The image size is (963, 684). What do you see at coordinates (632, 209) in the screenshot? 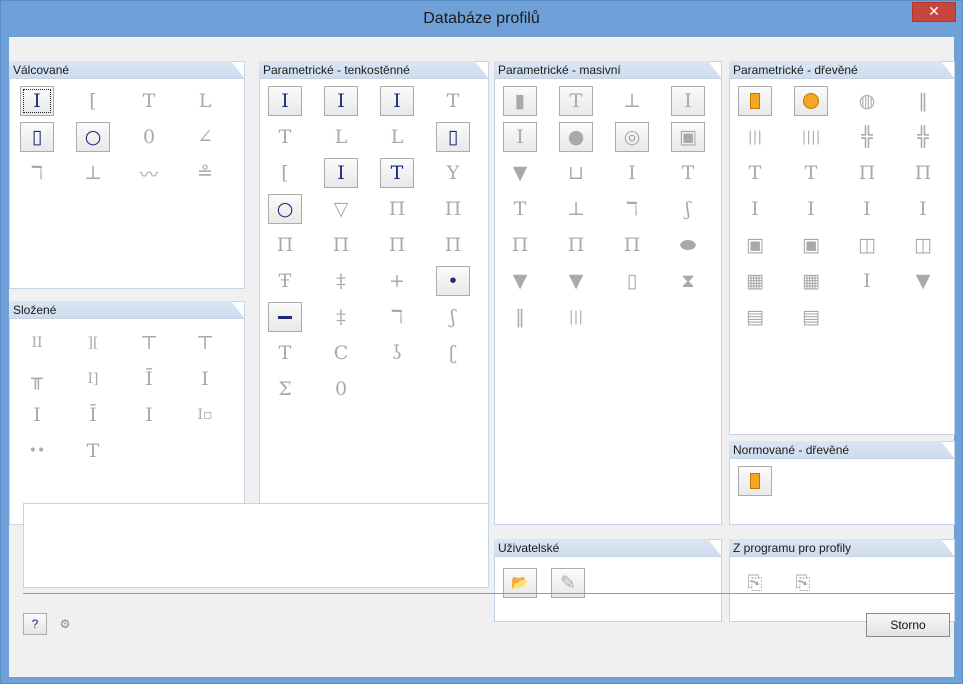
I see `solid-z-button: ℸ` at bounding box center [632, 209].